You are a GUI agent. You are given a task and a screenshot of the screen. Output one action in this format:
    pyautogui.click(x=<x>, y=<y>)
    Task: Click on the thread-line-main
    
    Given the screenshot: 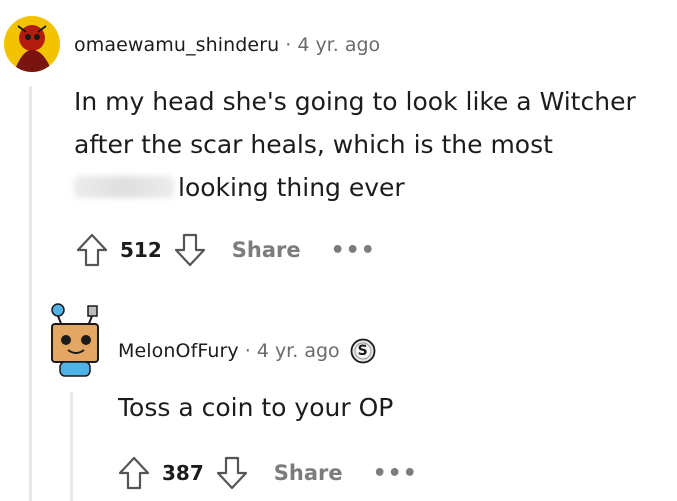 What is the action you would take?
    pyautogui.click(x=30, y=293)
    